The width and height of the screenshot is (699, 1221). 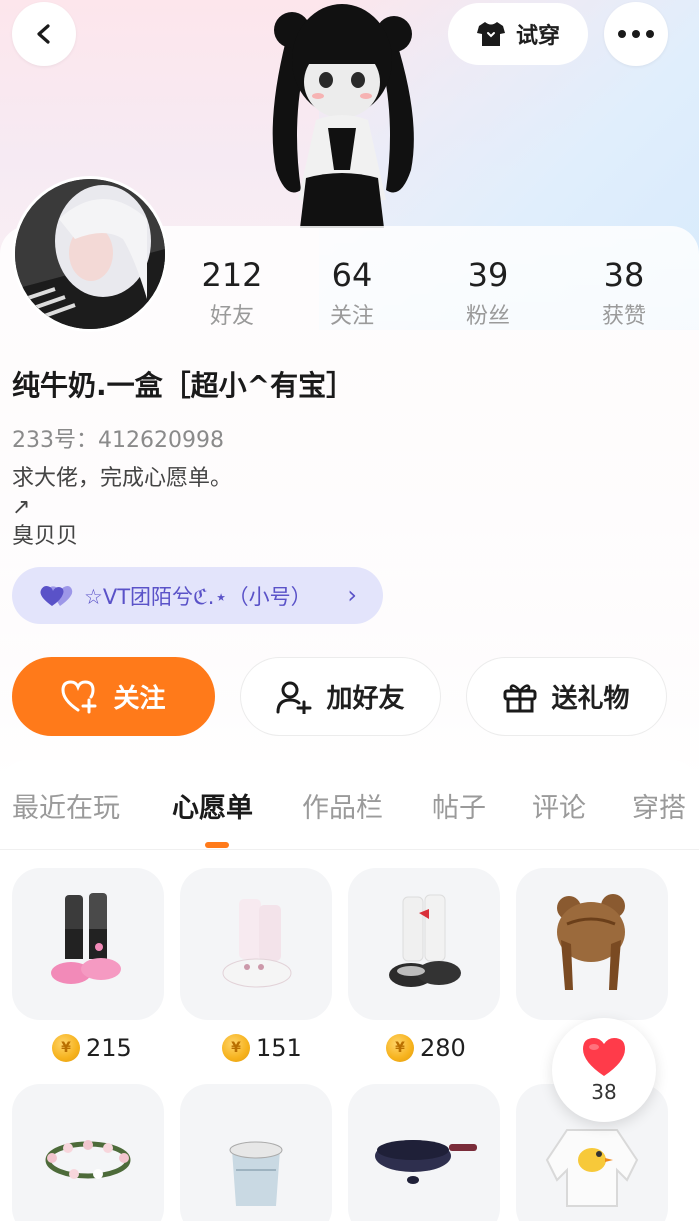 I want to click on duck-sweater-item-image, so click(x=592, y=1168).